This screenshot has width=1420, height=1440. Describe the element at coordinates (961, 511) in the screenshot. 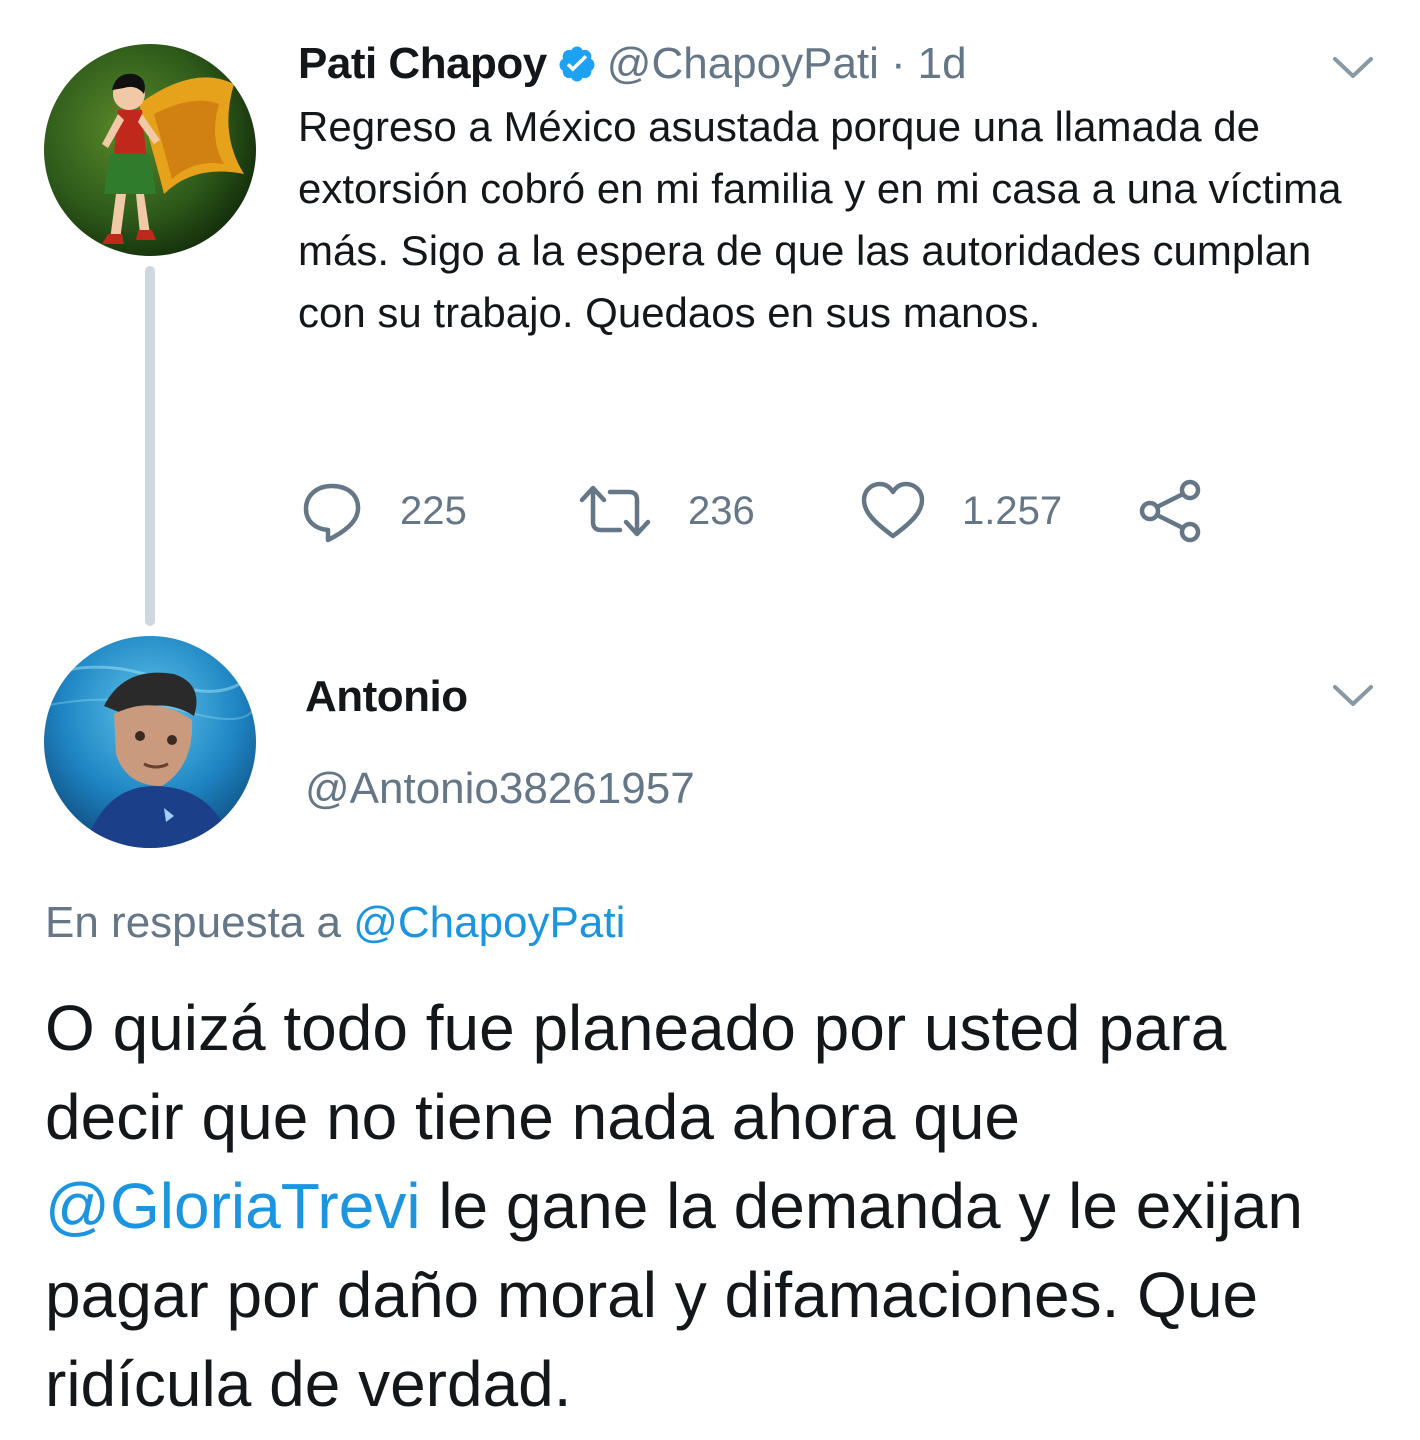

I see `like-button: 1.257` at that location.